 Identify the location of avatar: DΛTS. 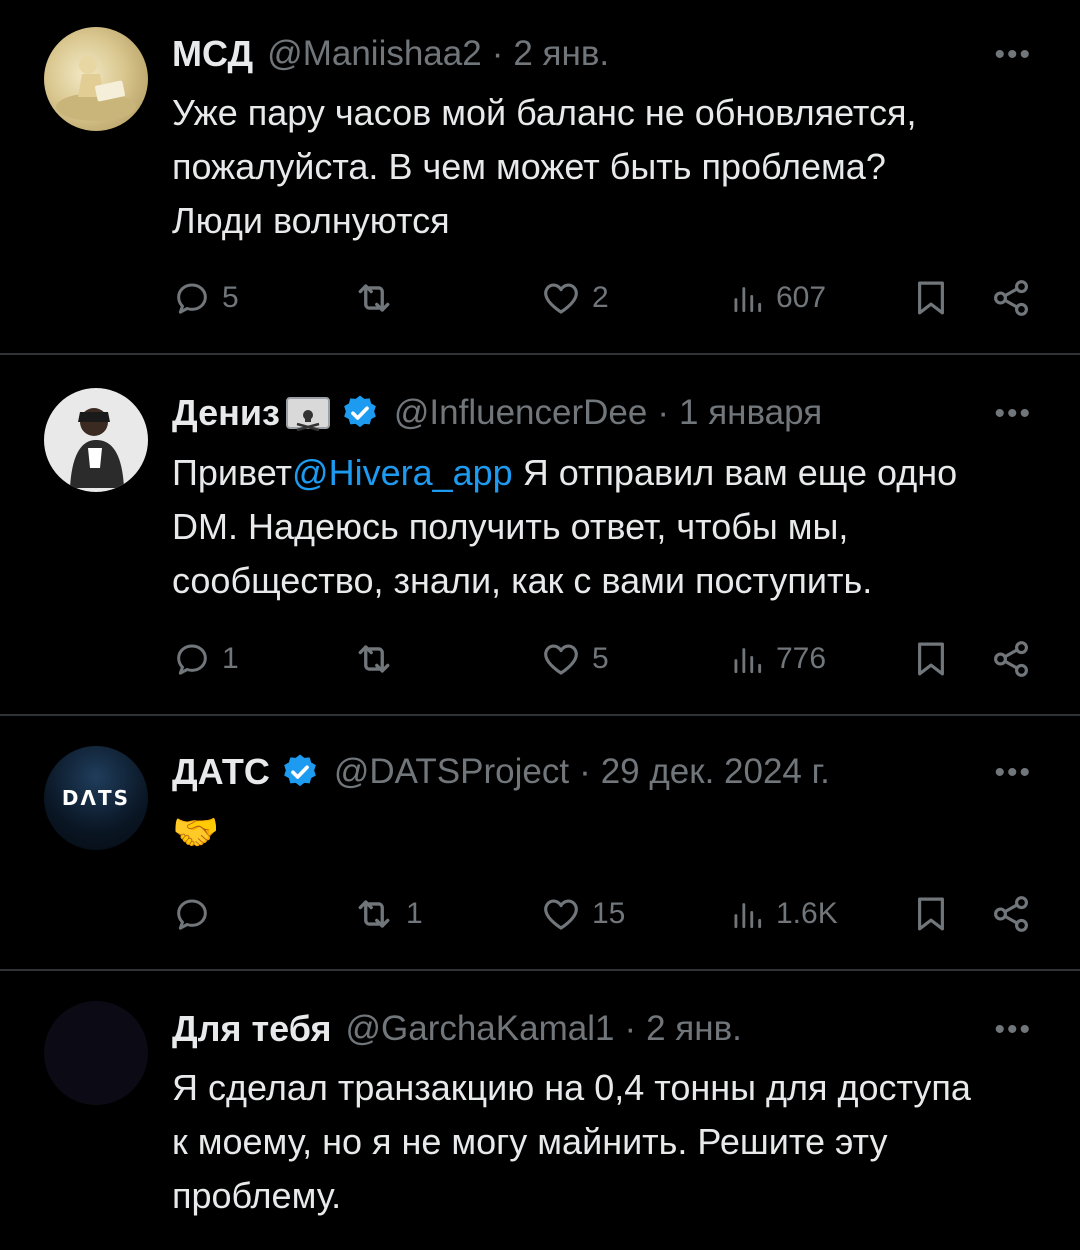
(96, 798).